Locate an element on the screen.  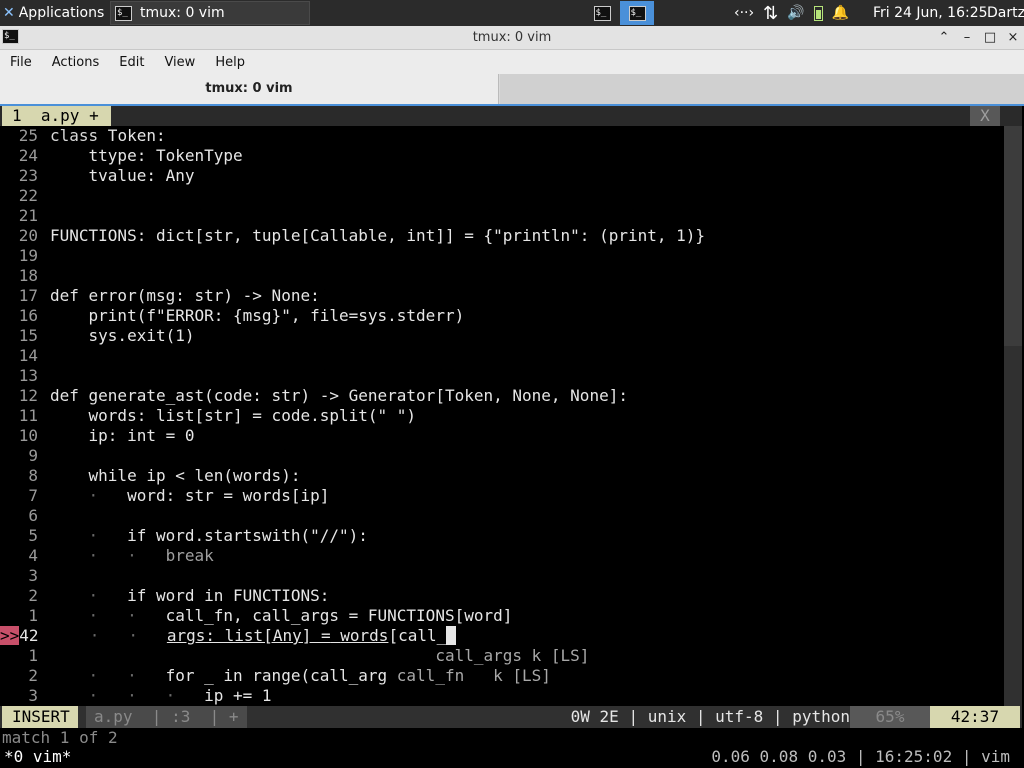
shade-button: ⌃ is located at coordinates (944, 38).